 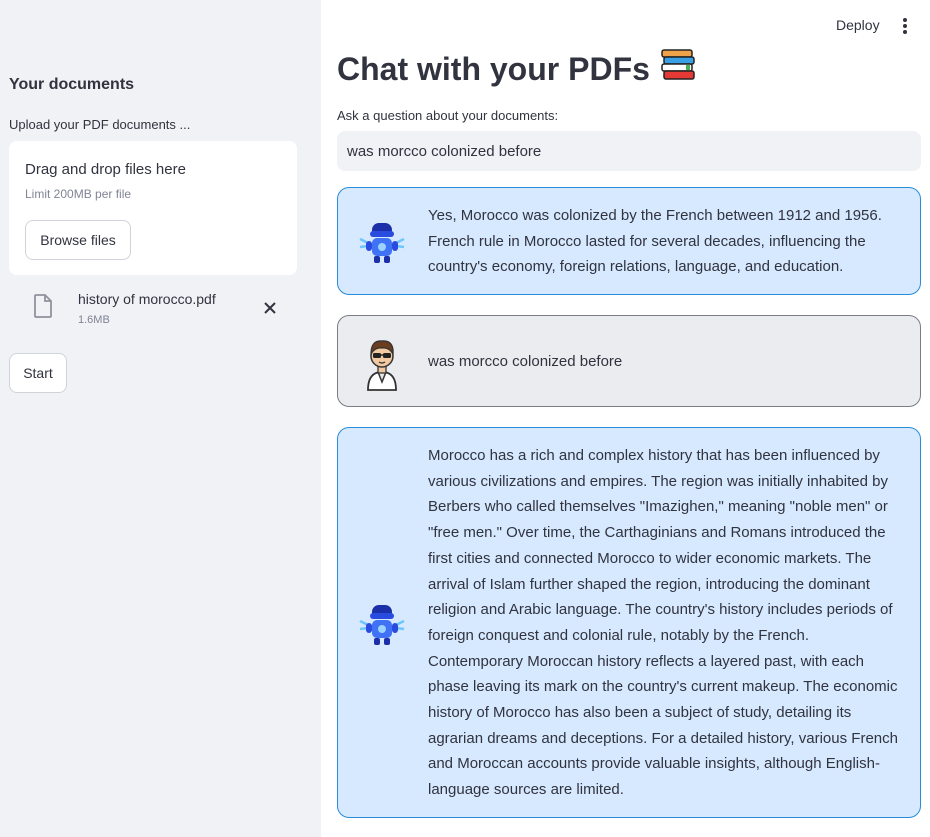 I want to click on books-icon, so click(x=678, y=69).